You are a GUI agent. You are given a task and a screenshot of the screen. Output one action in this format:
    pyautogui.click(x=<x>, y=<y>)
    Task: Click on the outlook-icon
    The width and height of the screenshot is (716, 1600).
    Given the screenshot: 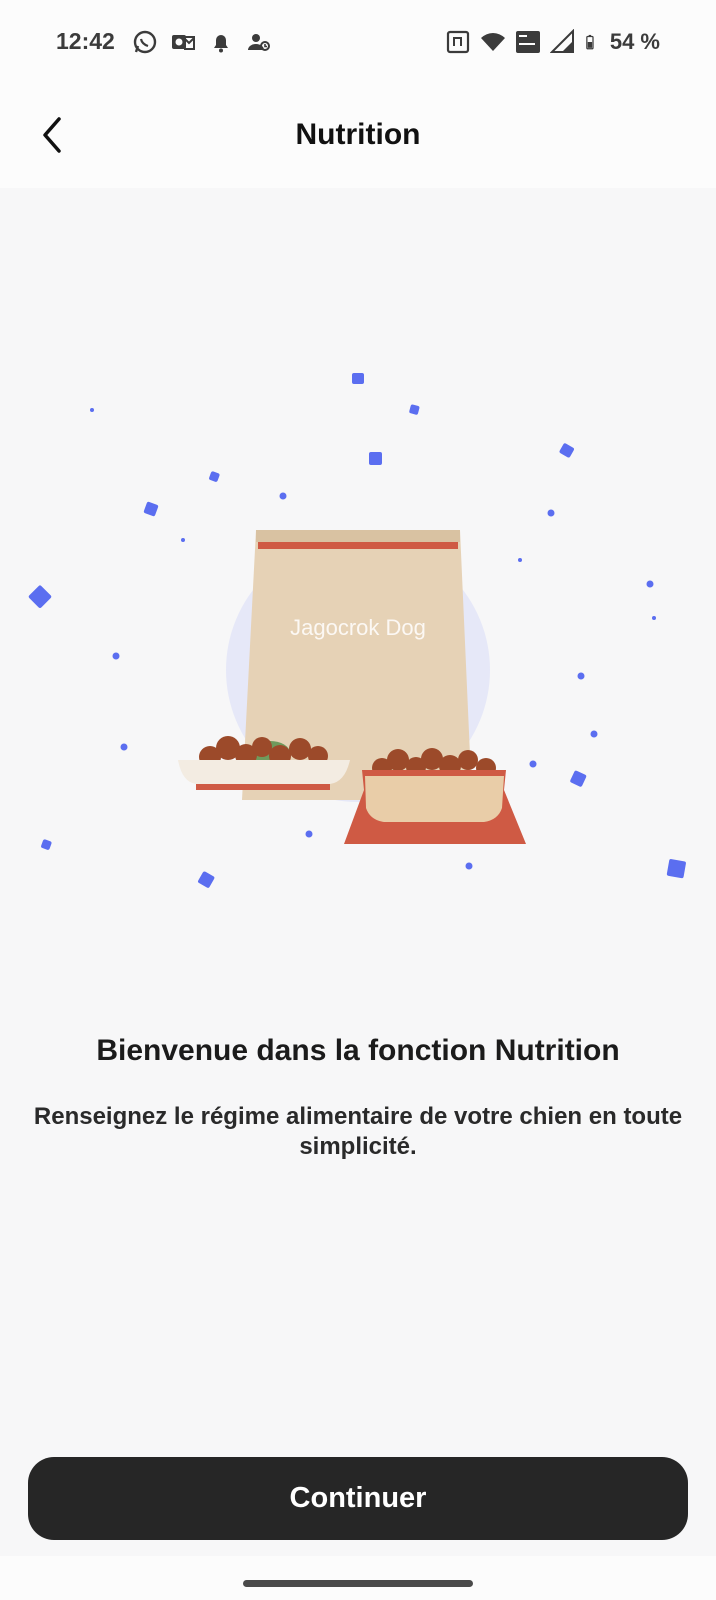 What is the action you would take?
    pyautogui.click(x=183, y=42)
    